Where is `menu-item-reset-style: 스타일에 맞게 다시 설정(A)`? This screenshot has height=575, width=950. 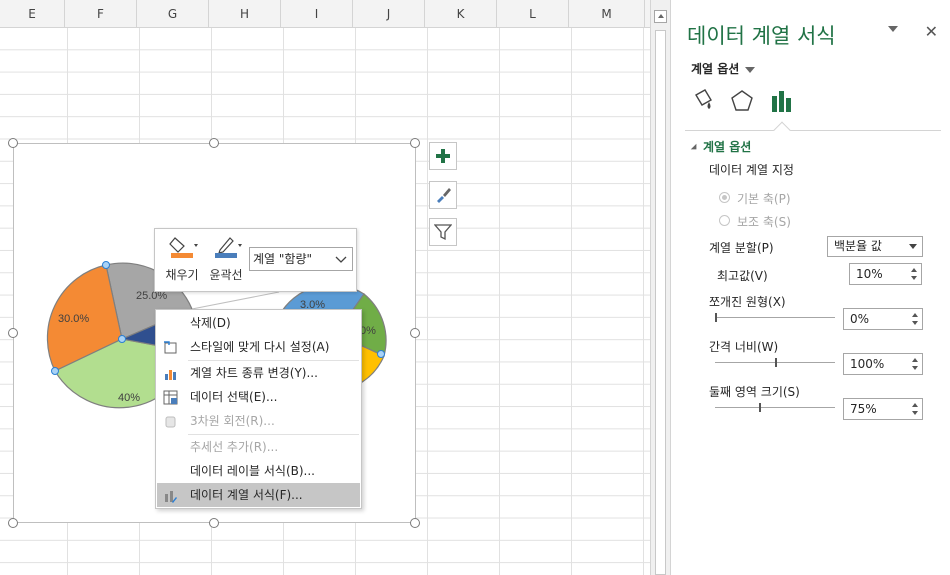
menu-item-reset-style: 스타일에 맞게 다시 설정(A) is located at coordinates (258, 347).